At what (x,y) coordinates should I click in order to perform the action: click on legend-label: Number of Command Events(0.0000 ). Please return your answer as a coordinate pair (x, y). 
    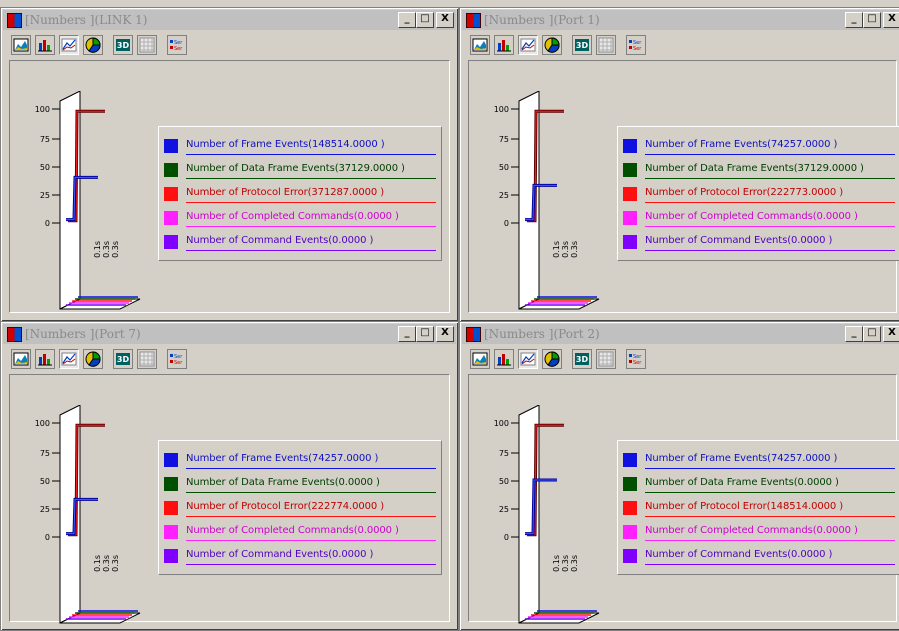
    Looking at the image, I should click on (280, 240).